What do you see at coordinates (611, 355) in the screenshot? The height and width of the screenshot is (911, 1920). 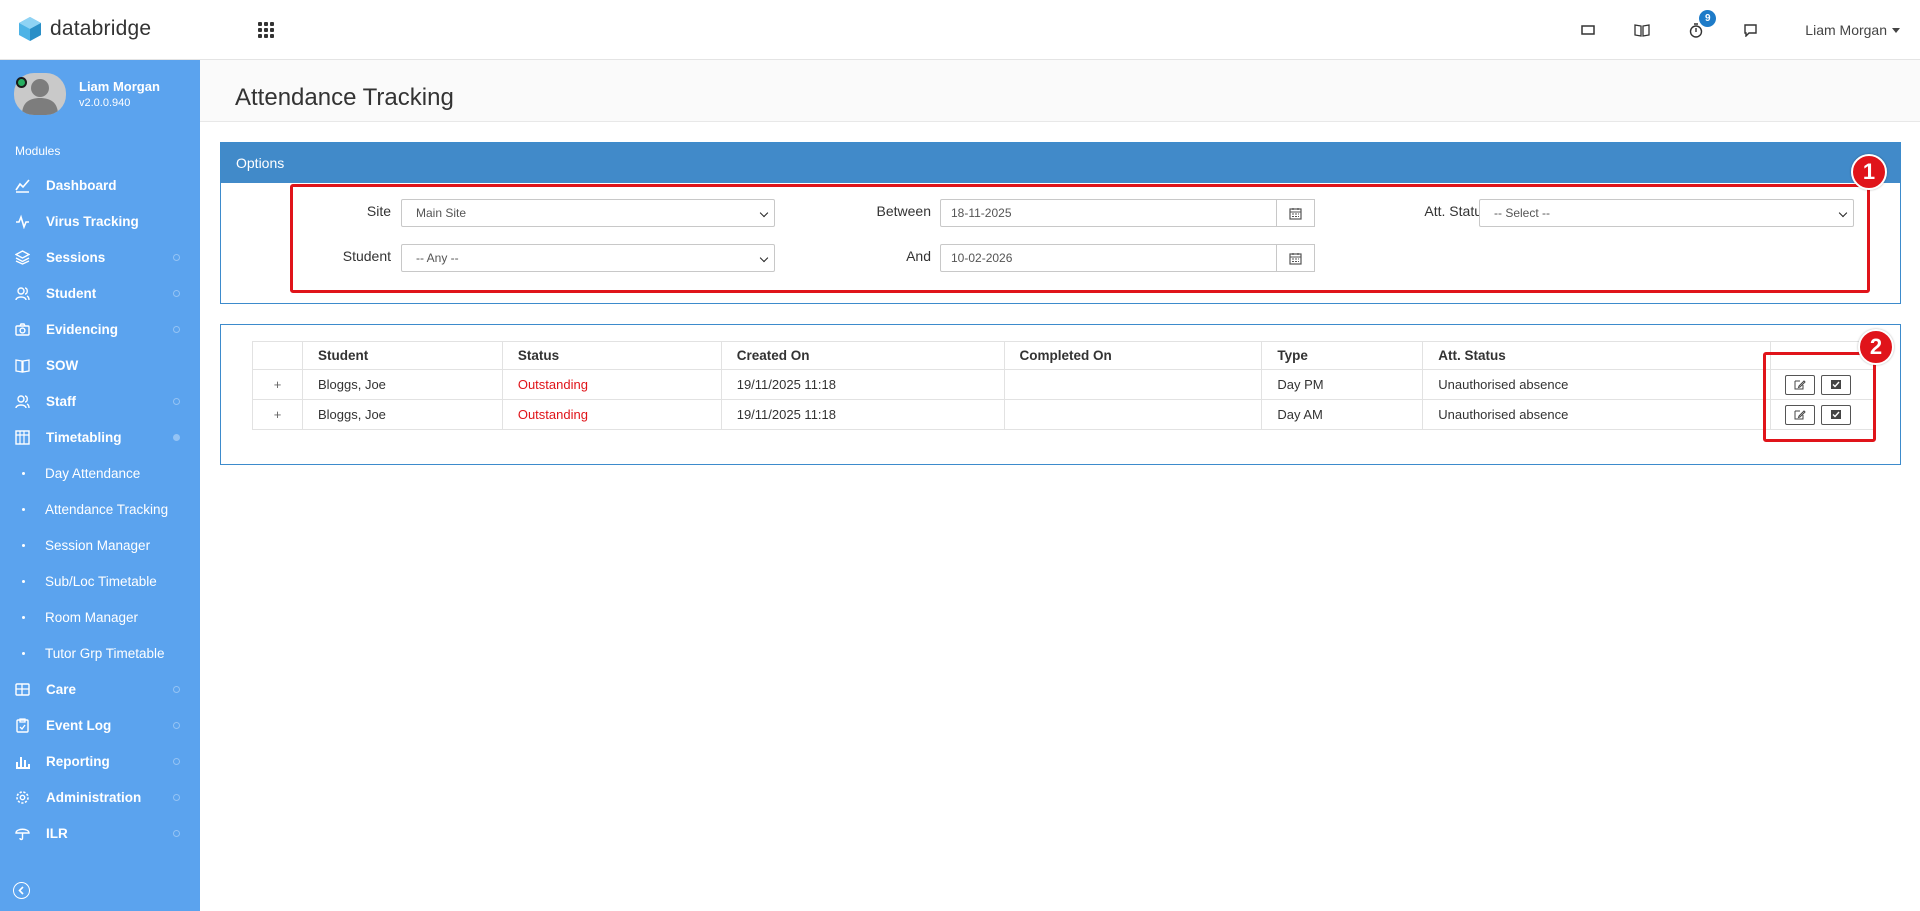 I see `column-header-status: Status` at bounding box center [611, 355].